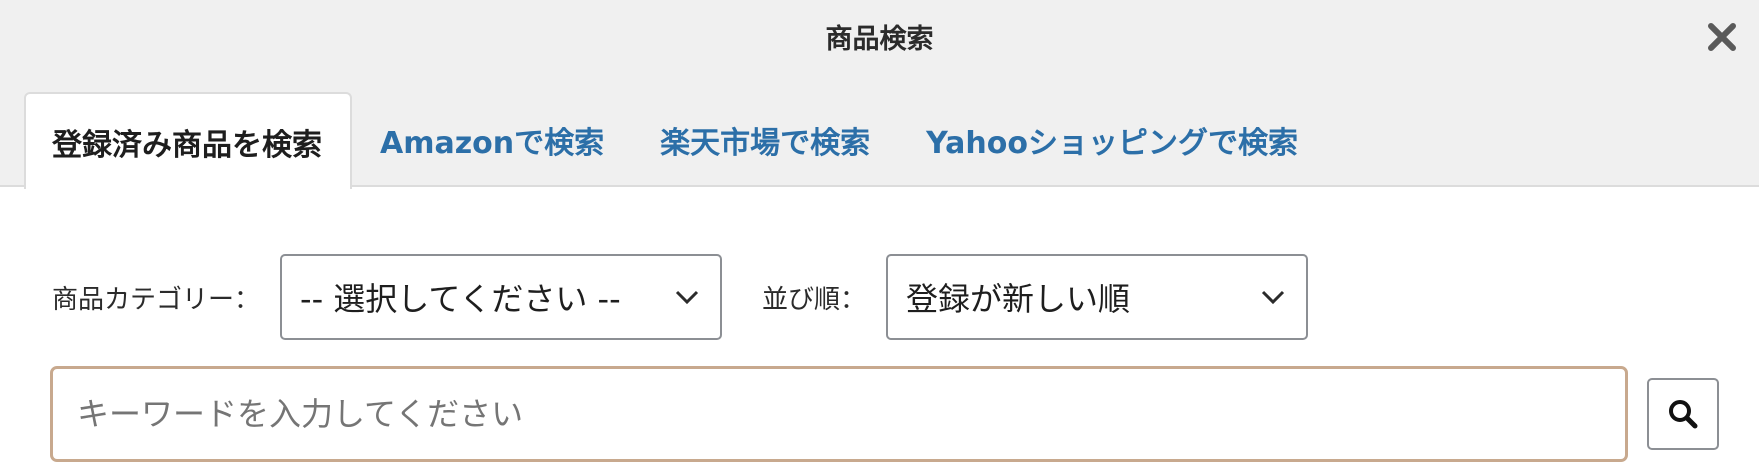  Describe the element at coordinates (879, 39) in the screenshot. I see `dialog-title: 商品検索` at that location.